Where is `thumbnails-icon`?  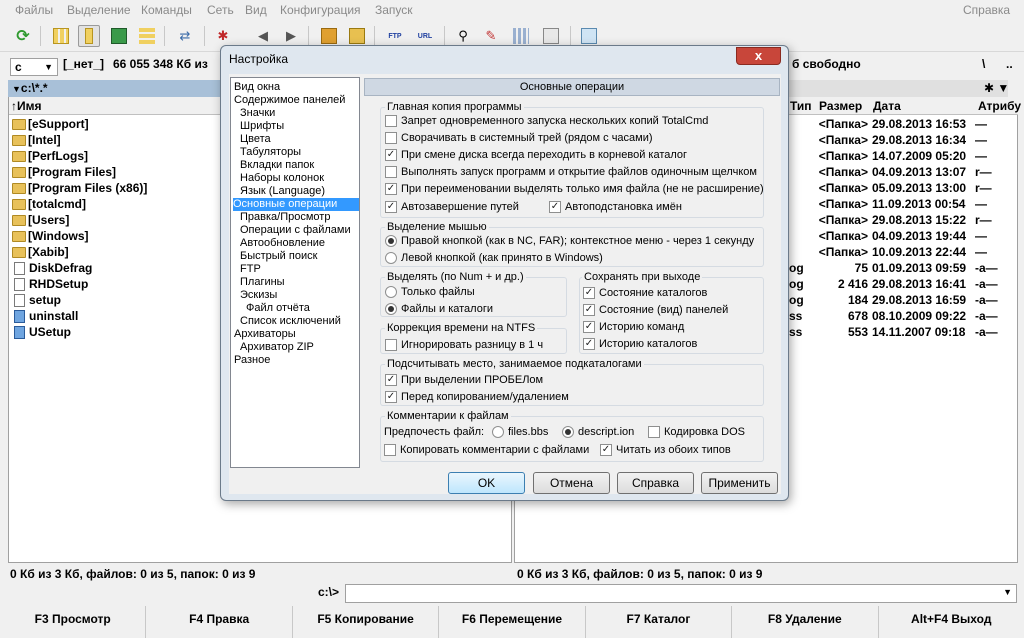 thumbnails-icon is located at coordinates (119, 36).